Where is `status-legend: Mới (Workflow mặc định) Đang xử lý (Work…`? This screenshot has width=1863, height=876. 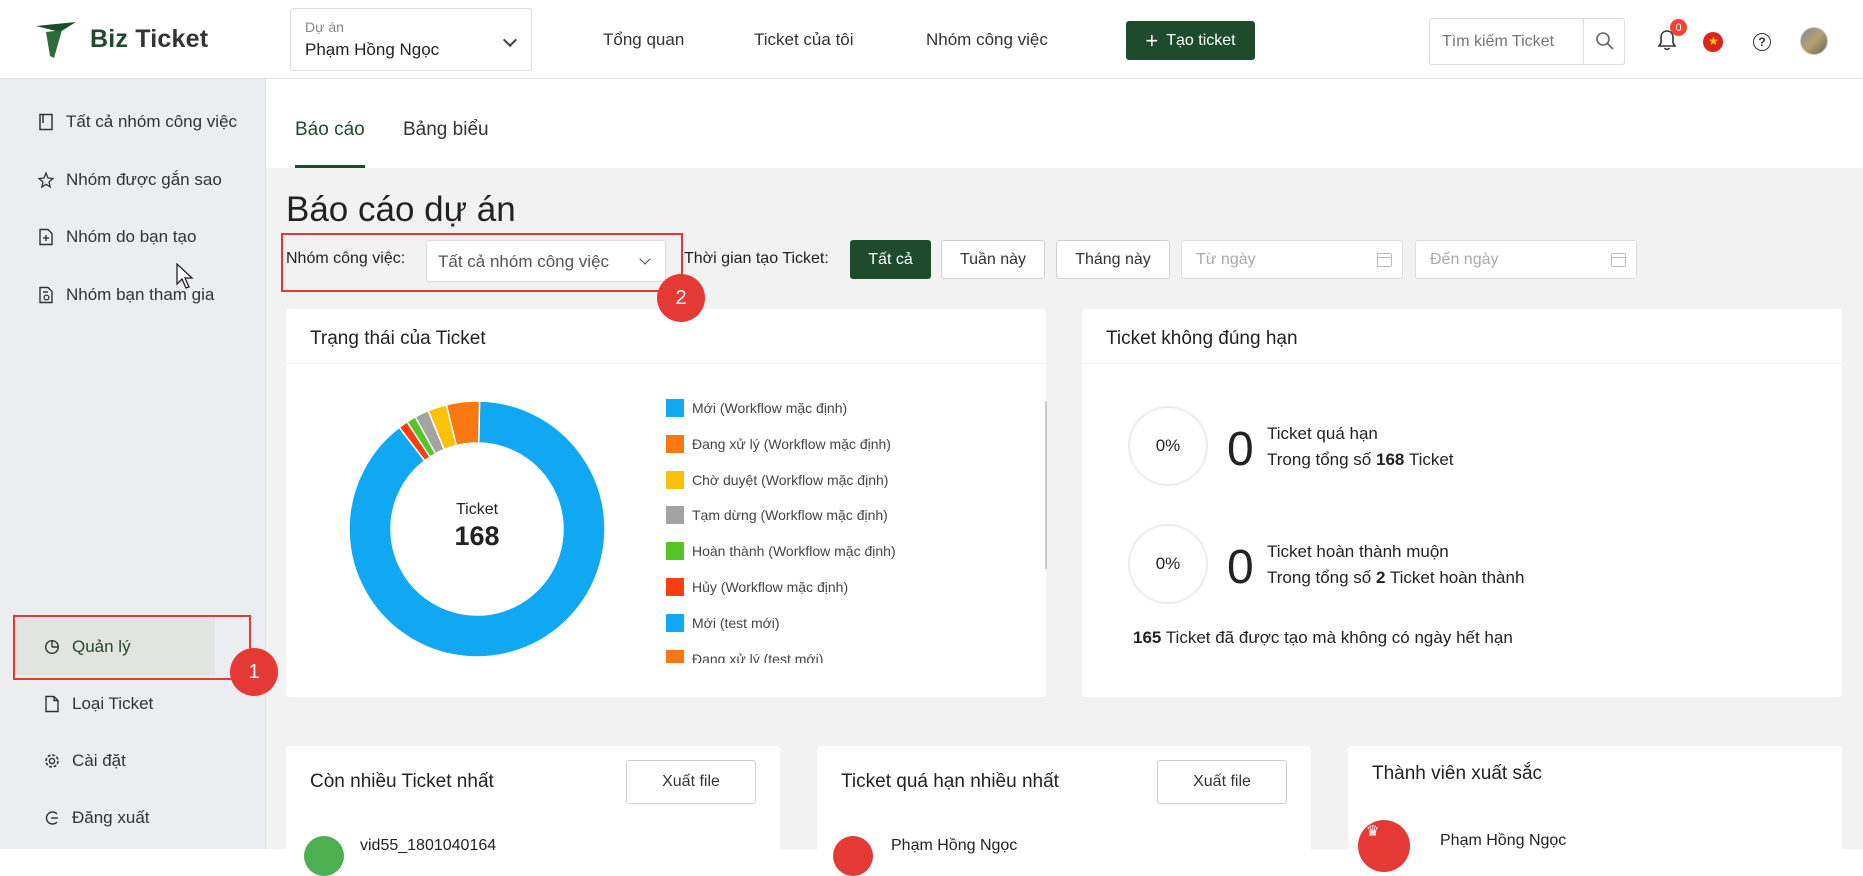
status-legend: Mới (Workflow mặc định) Đang xử lý (Work… is located at coordinates (836, 531).